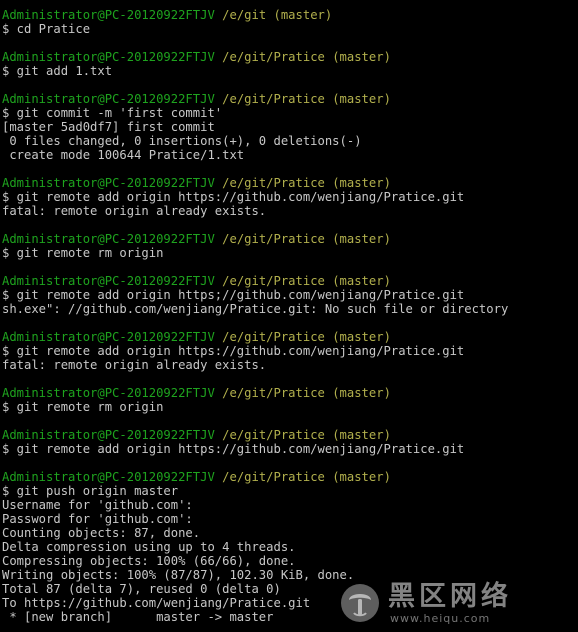 This screenshot has height=632, width=578. I want to click on output-line: Counting objects: 87, done., so click(101, 533).